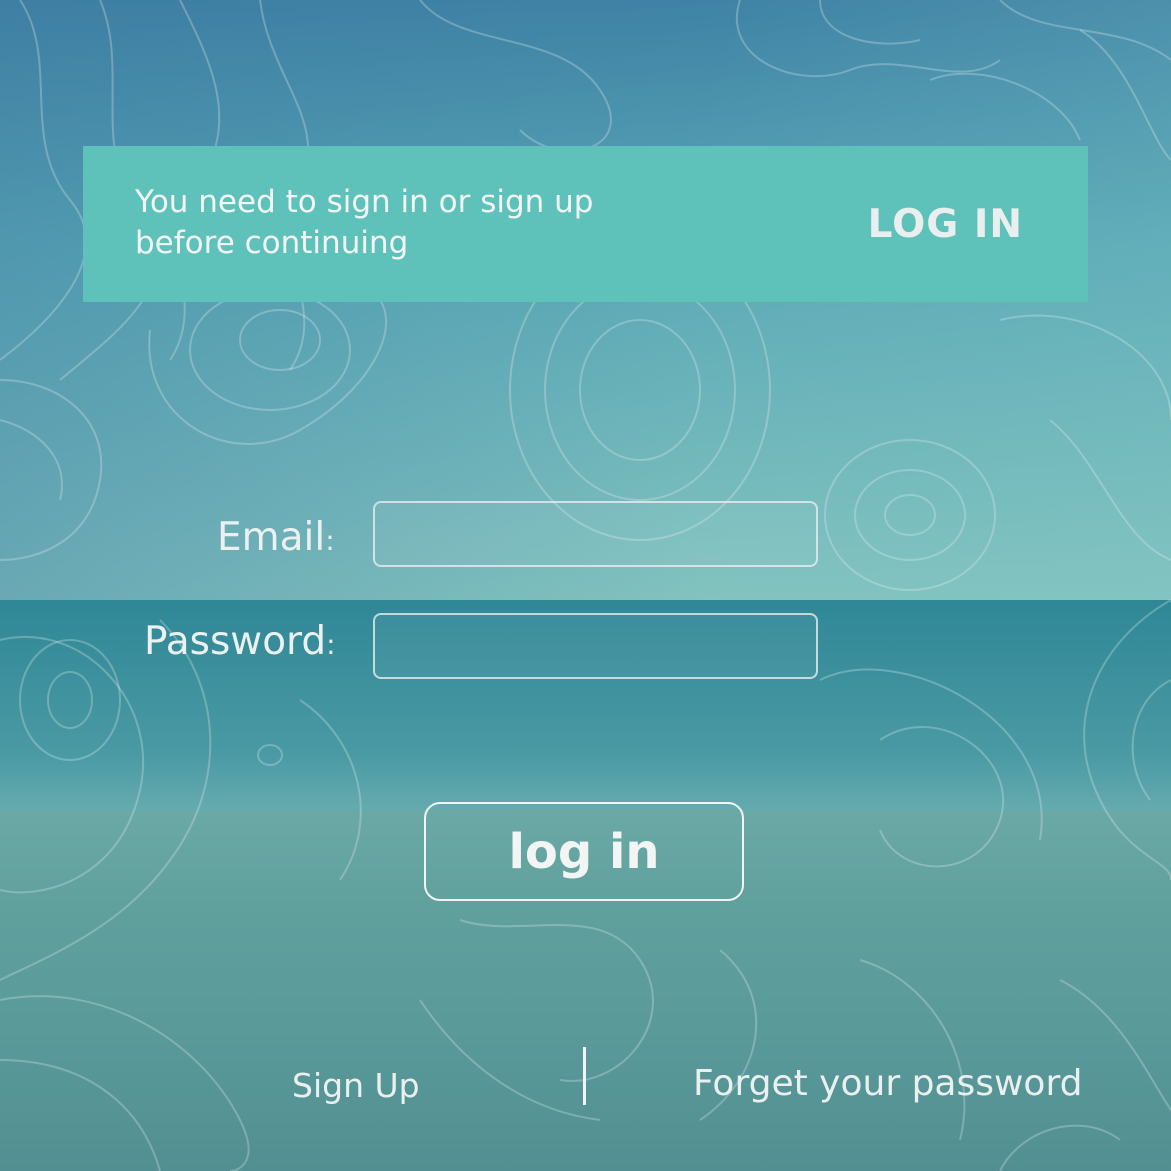  What do you see at coordinates (945, 224) in the screenshot?
I see `banner-login-button: LOG IN` at bounding box center [945, 224].